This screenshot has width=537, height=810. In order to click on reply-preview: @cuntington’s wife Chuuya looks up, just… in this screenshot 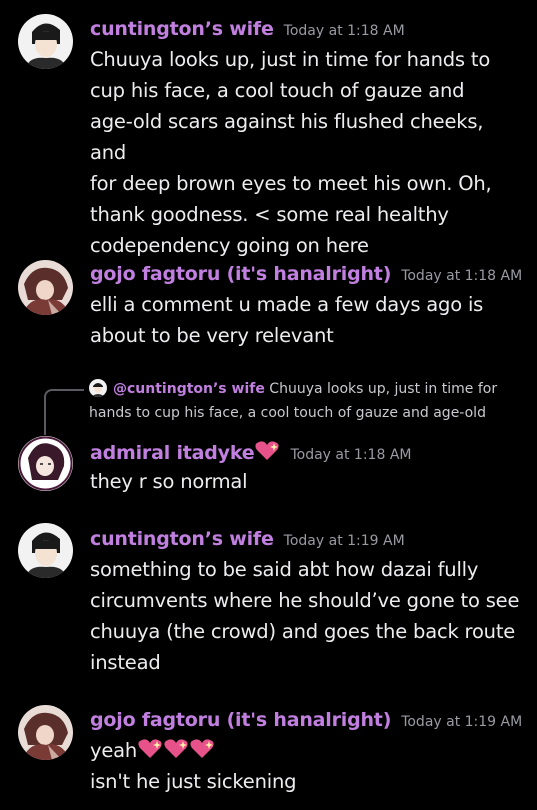, I will do `click(304, 401)`.